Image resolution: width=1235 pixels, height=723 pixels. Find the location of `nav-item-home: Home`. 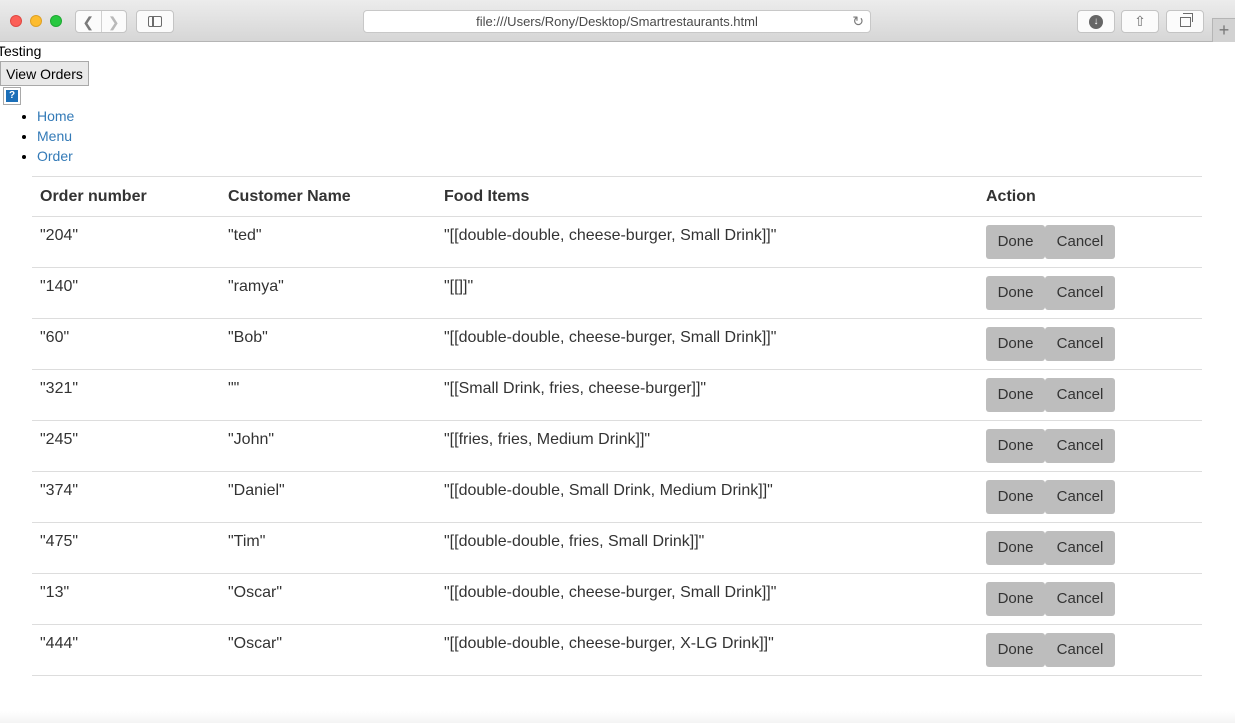

nav-item-home: Home is located at coordinates (55, 116).